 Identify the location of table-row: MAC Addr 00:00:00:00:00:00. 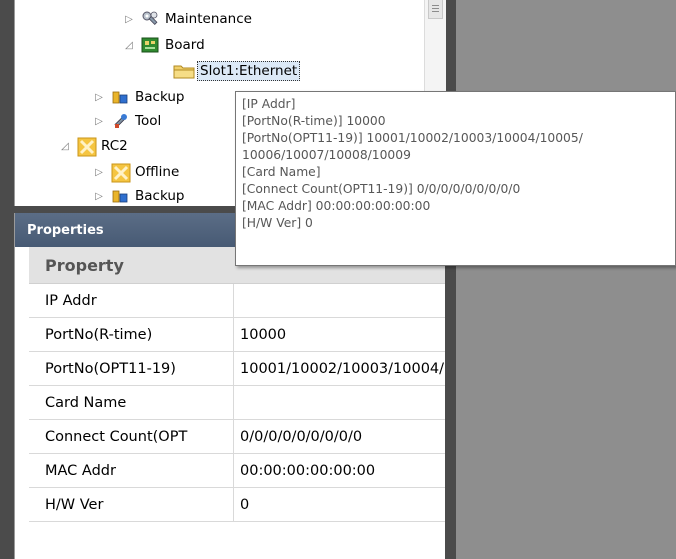
(237, 471).